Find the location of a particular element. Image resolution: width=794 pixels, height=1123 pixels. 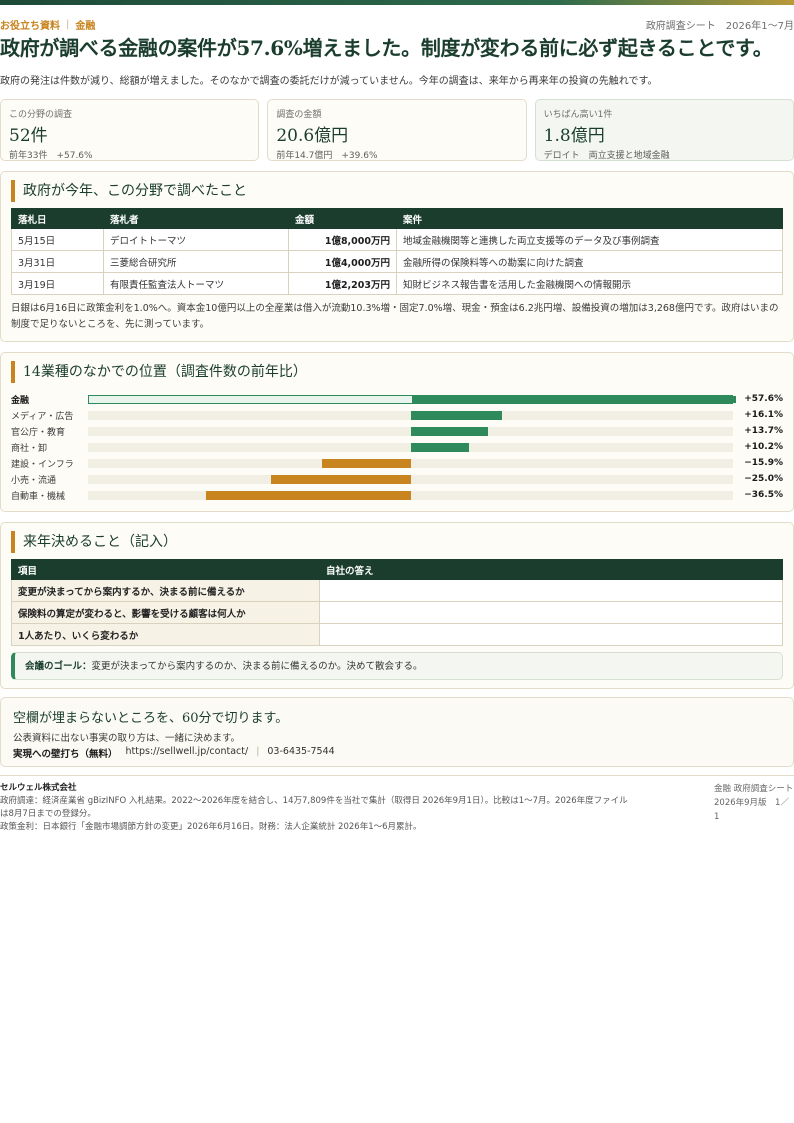

table-header-row: 落札日 落札者 金額 案件 is located at coordinates (397, 218).